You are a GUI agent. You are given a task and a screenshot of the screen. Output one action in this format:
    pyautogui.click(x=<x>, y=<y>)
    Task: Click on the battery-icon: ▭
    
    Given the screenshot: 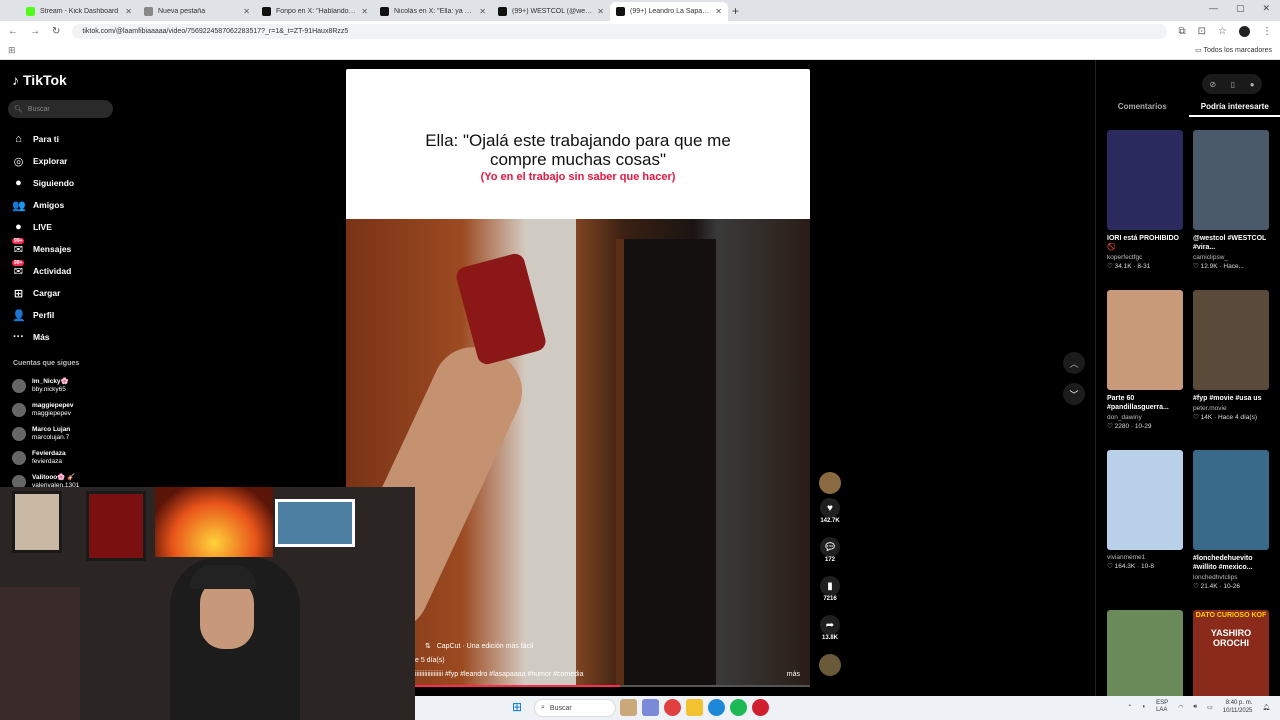 What is the action you would take?
    pyautogui.click(x=1210, y=707)
    